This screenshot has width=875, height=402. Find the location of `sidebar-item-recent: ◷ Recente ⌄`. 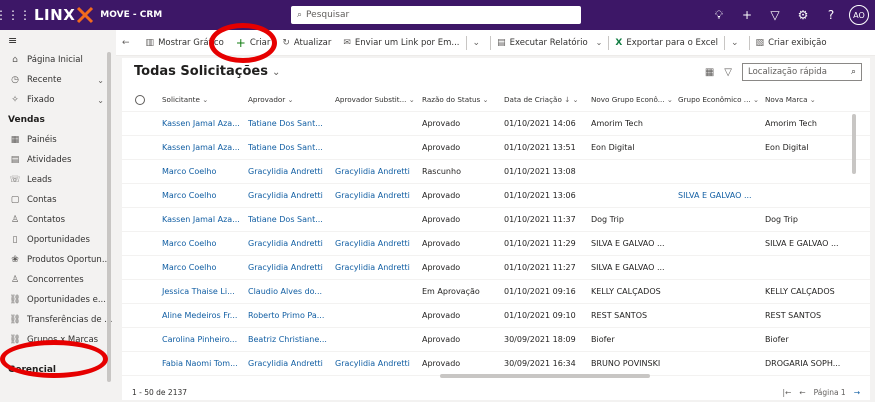

sidebar-item-recent: ◷ Recente ⌄ is located at coordinates (58, 80).